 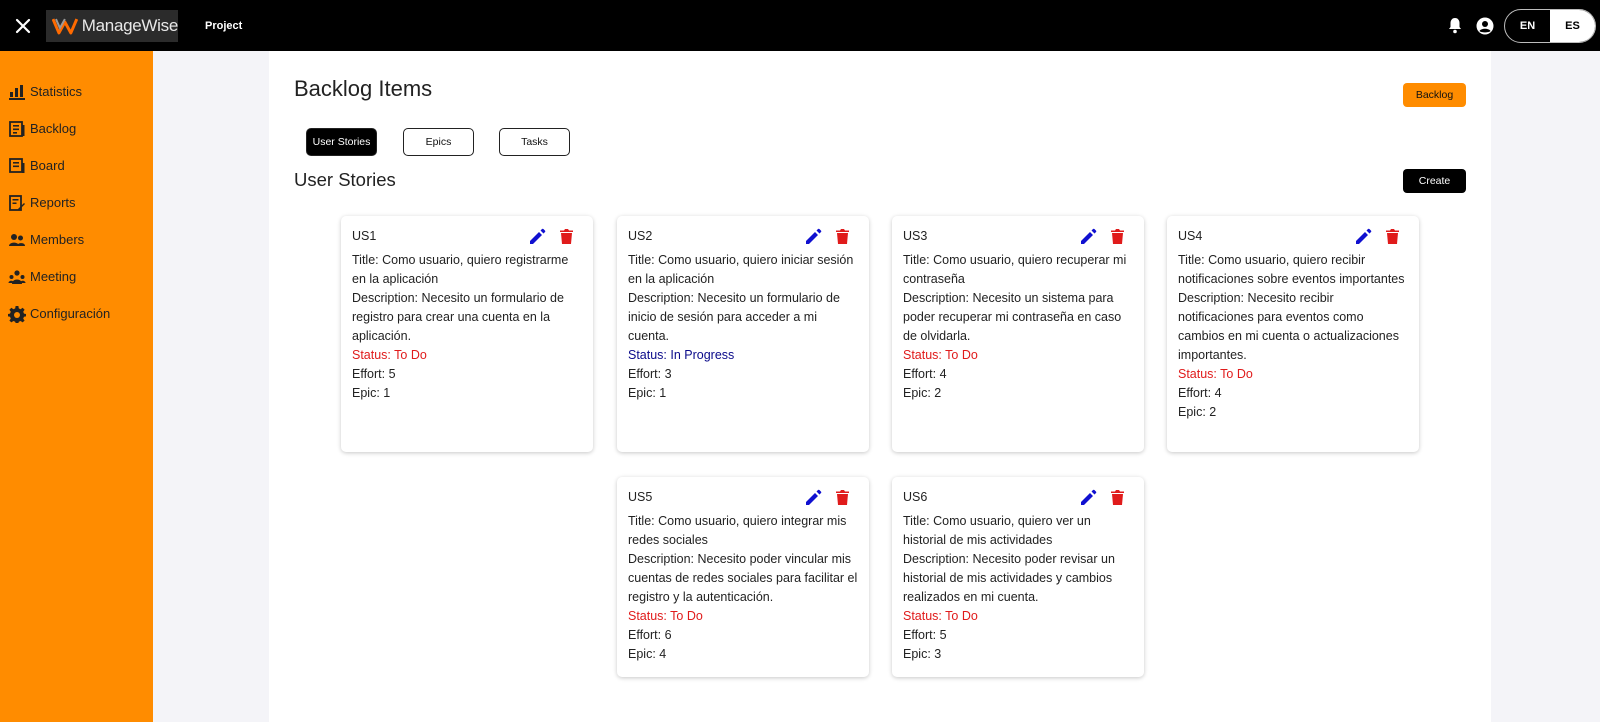 What do you see at coordinates (17, 202) in the screenshot?
I see `reports-icon` at bounding box center [17, 202].